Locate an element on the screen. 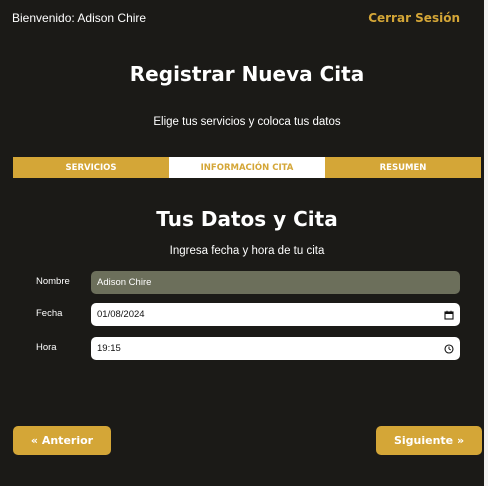  date-row: Fecha 01/08/2024 is located at coordinates (248, 314).